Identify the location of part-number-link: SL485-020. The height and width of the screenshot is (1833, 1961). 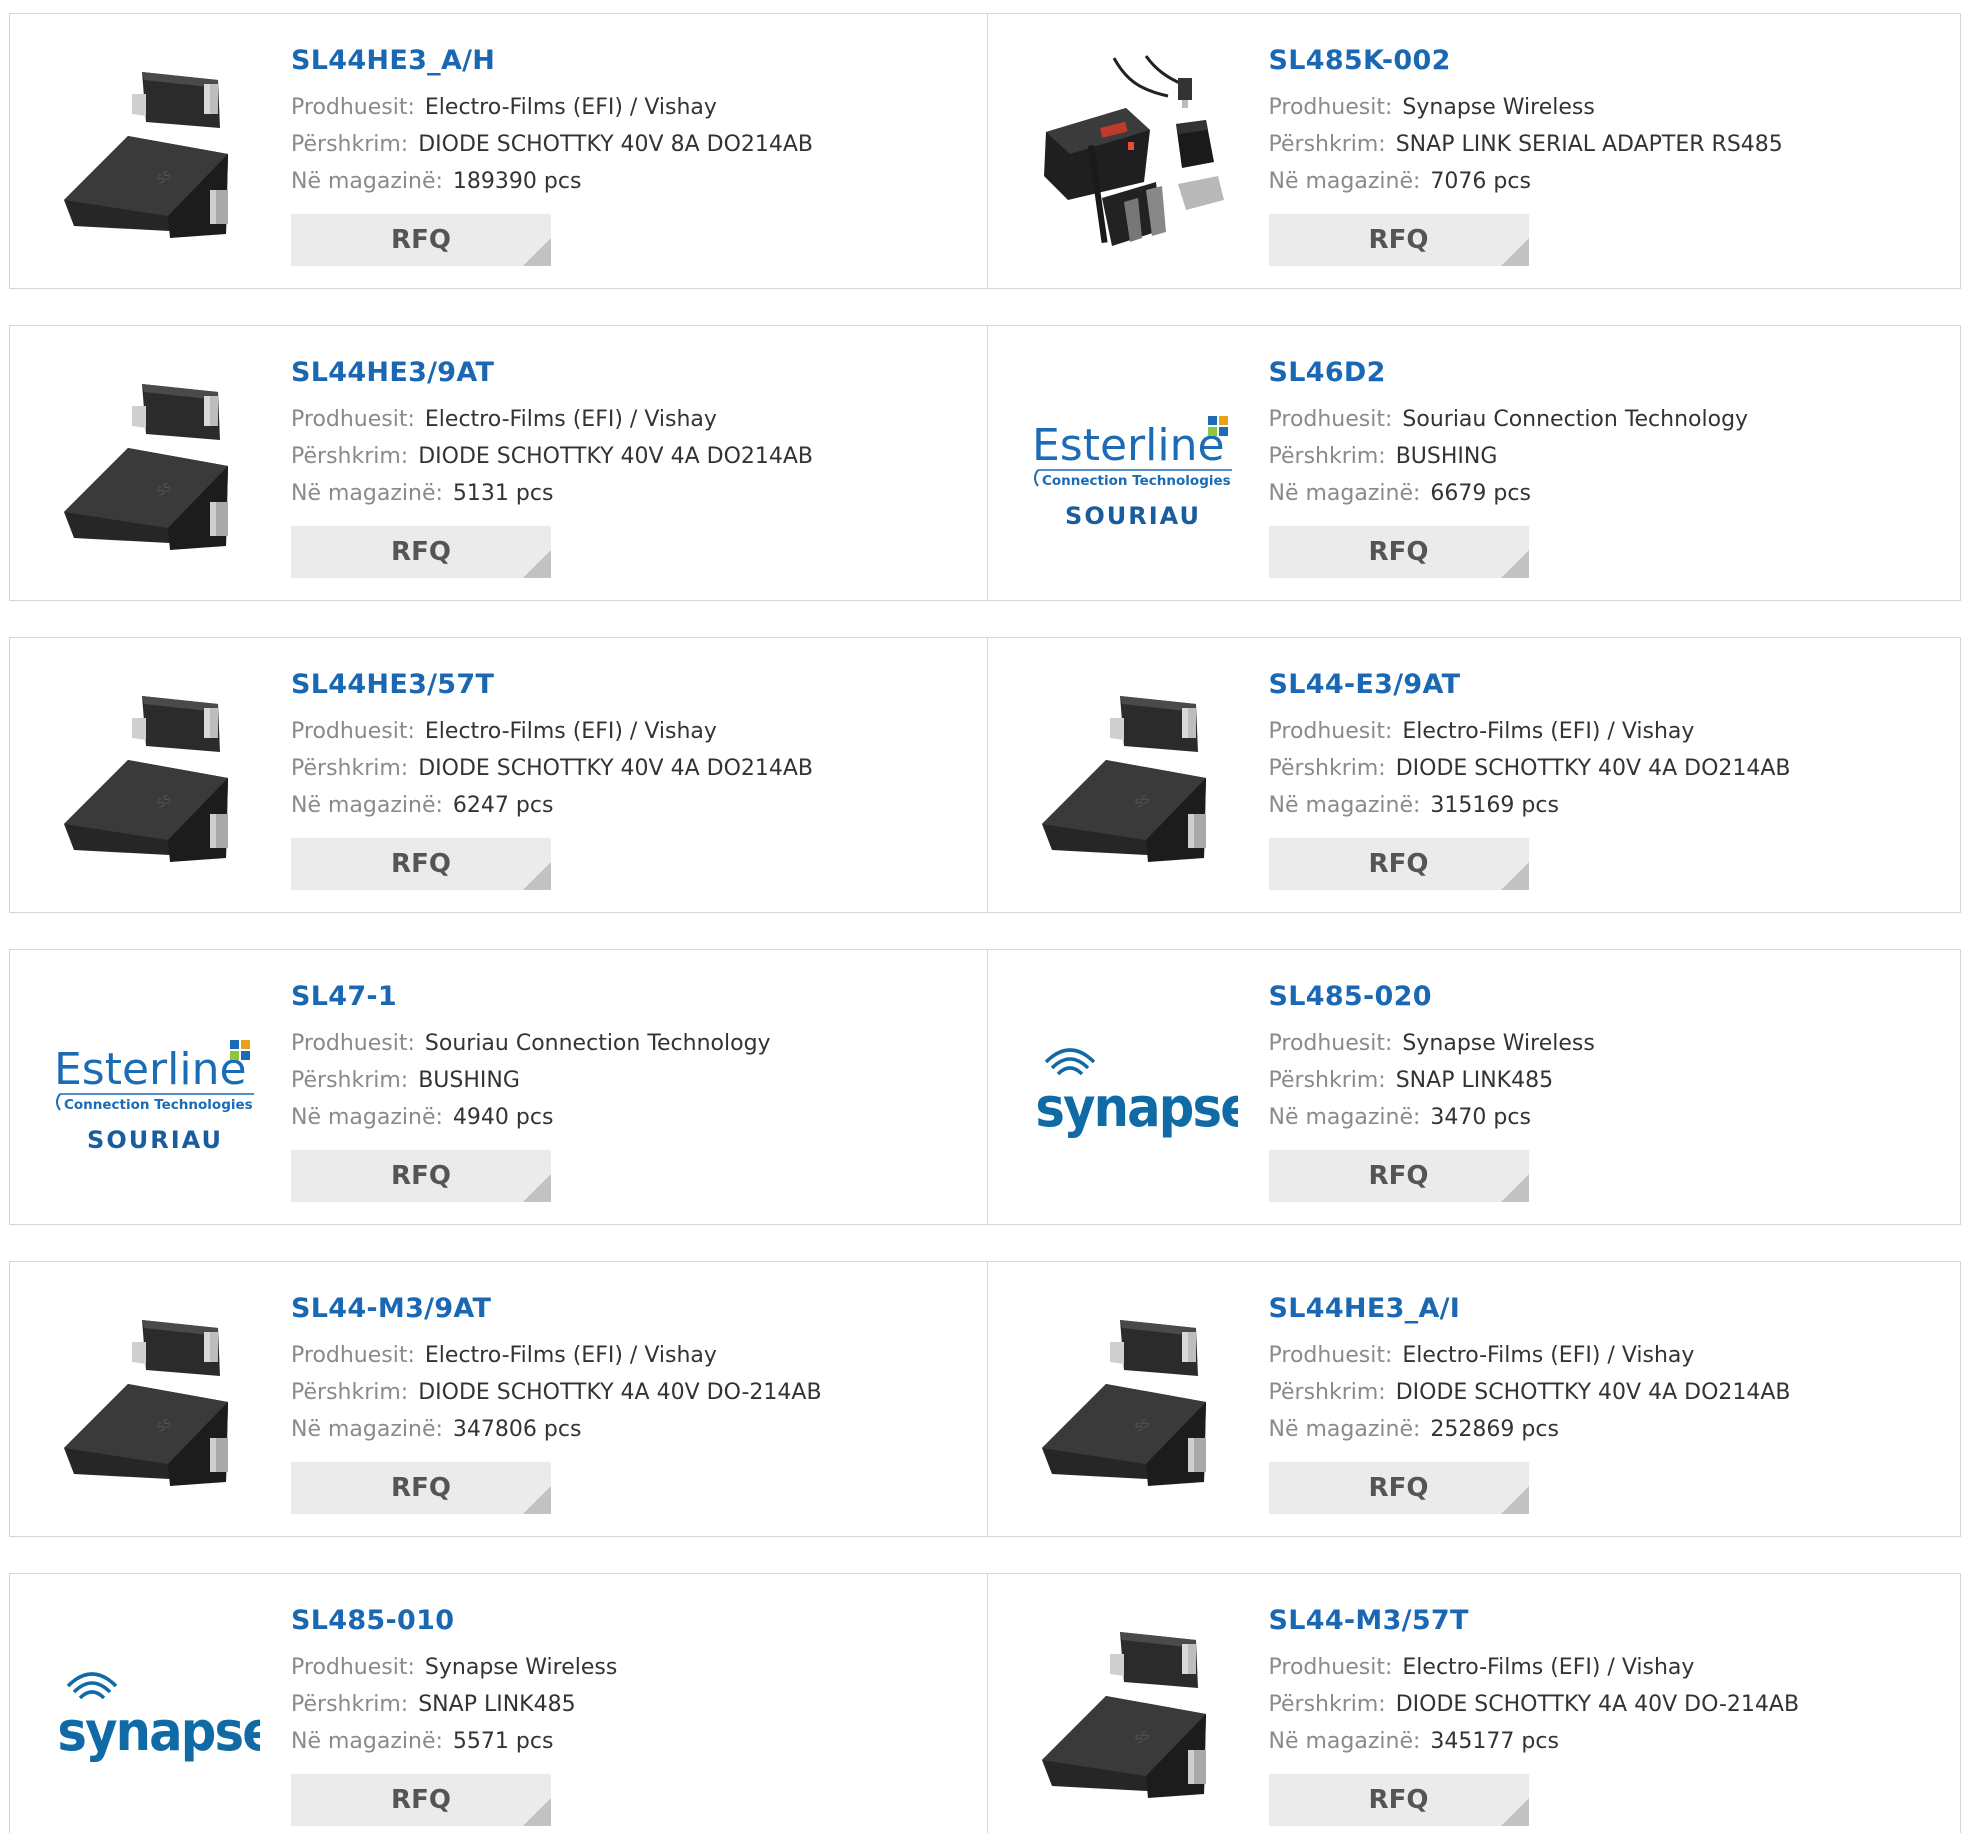
(1432, 997).